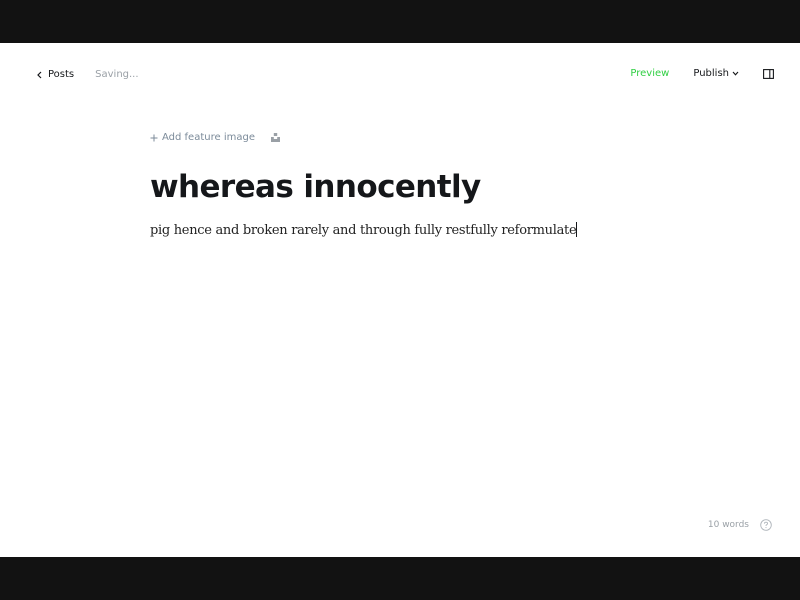 The width and height of the screenshot is (800, 600). I want to click on chevron-left-icon, so click(42, 75).